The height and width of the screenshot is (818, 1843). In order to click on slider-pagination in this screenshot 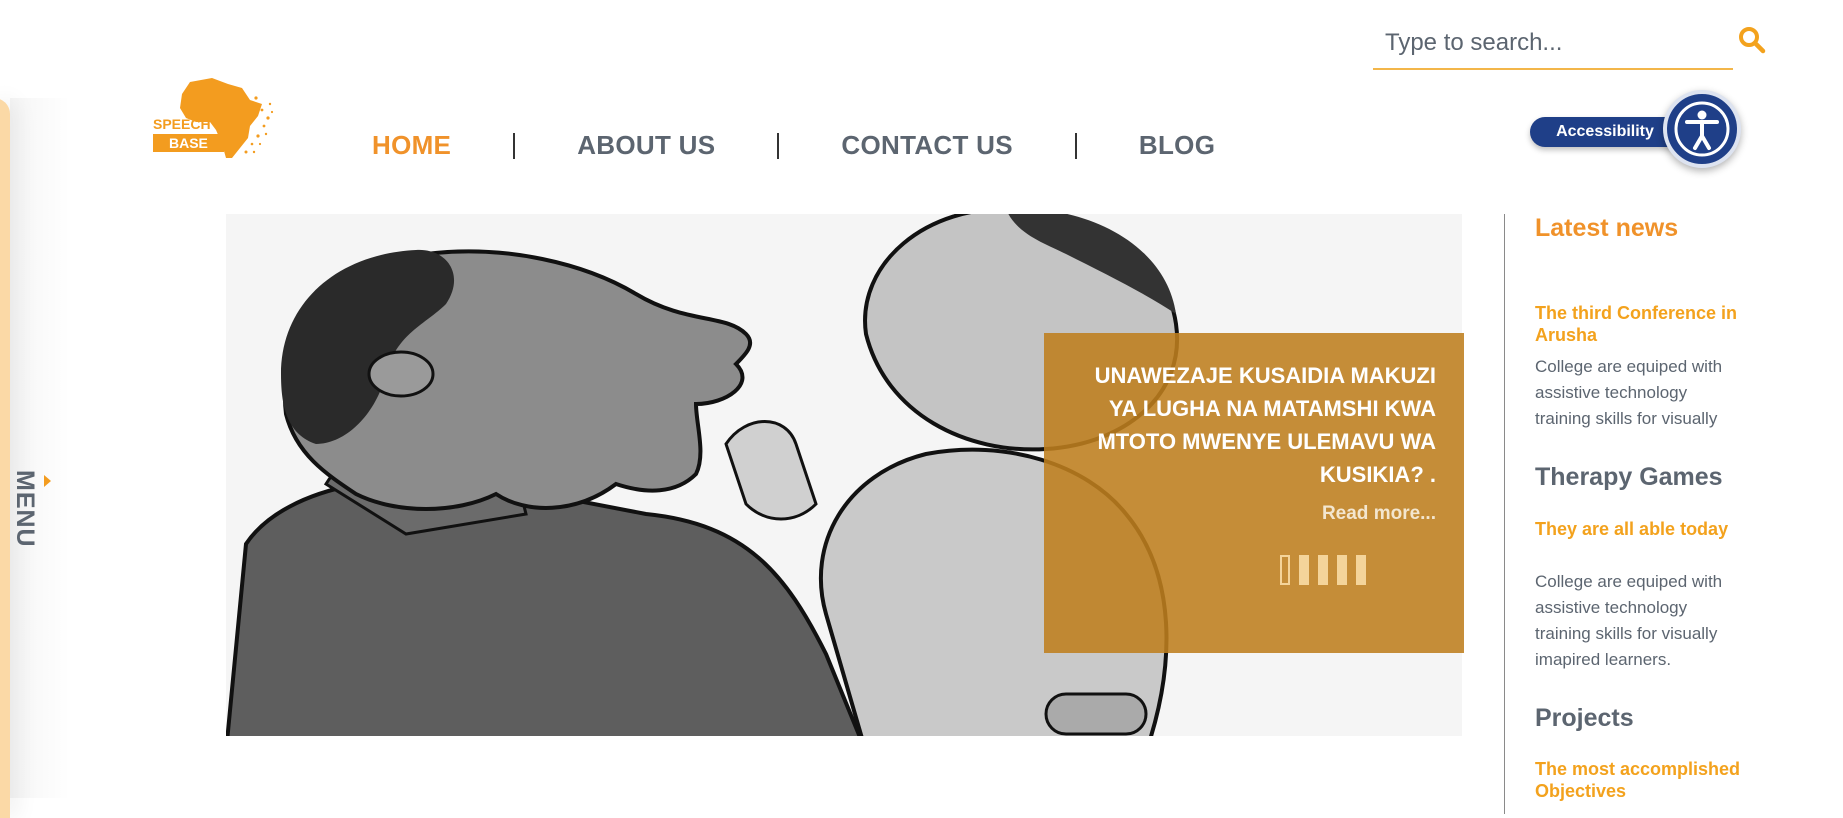, I will do `click(1327, 570)`.